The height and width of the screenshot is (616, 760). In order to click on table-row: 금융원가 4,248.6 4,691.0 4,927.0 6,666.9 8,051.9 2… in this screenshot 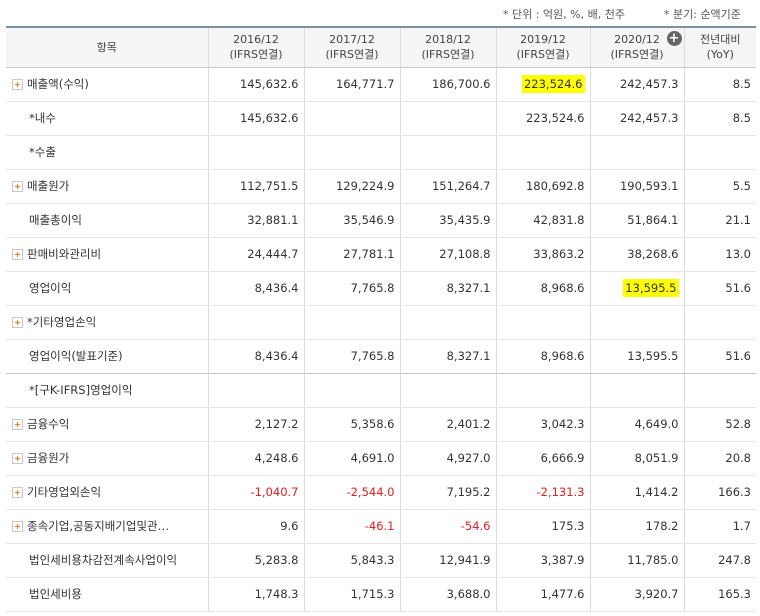, I will do `click(381, 458)`.